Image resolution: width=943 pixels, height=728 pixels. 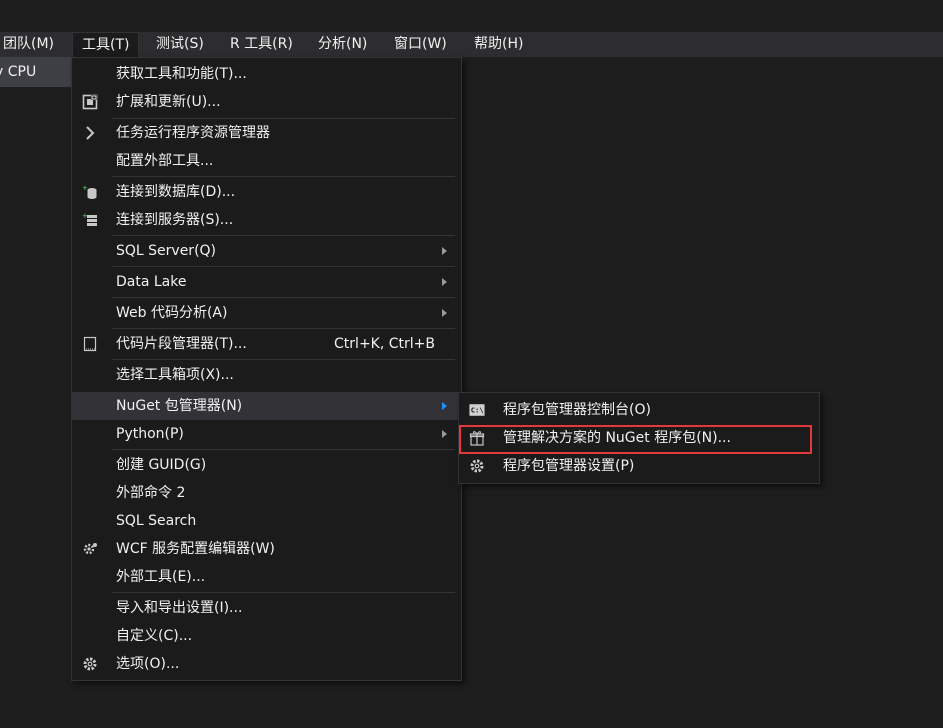 I want to click on menu-item-label: Python(P), so click(x=150, y=434).